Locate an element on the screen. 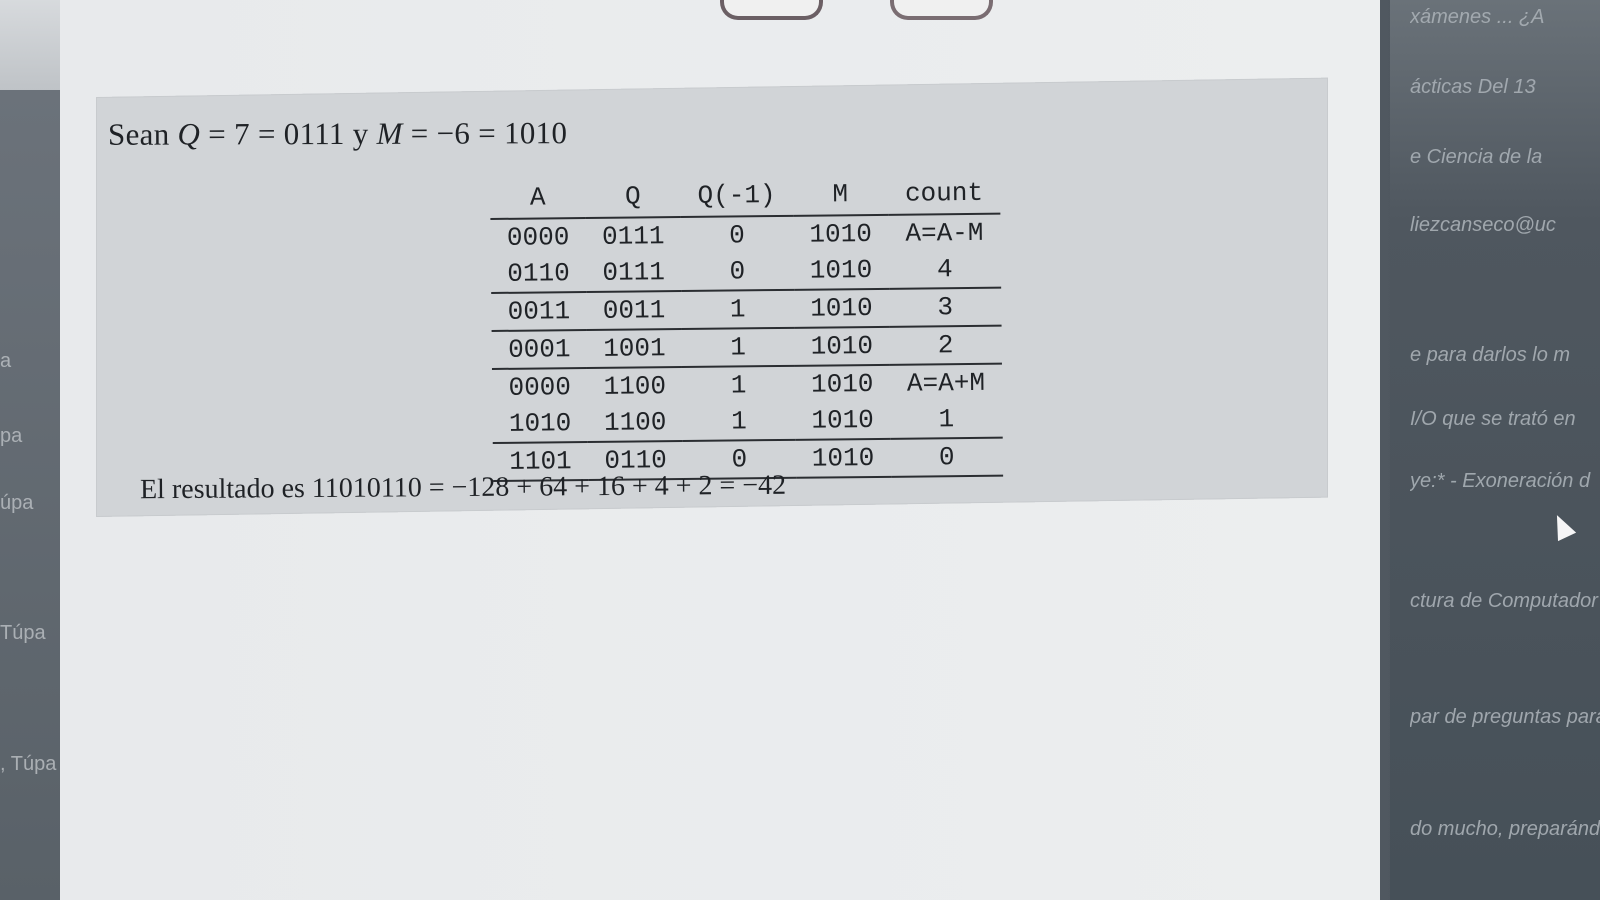  table-row: 0000 1100 1 1010 A=A+M is located at coordinates (747, 384).